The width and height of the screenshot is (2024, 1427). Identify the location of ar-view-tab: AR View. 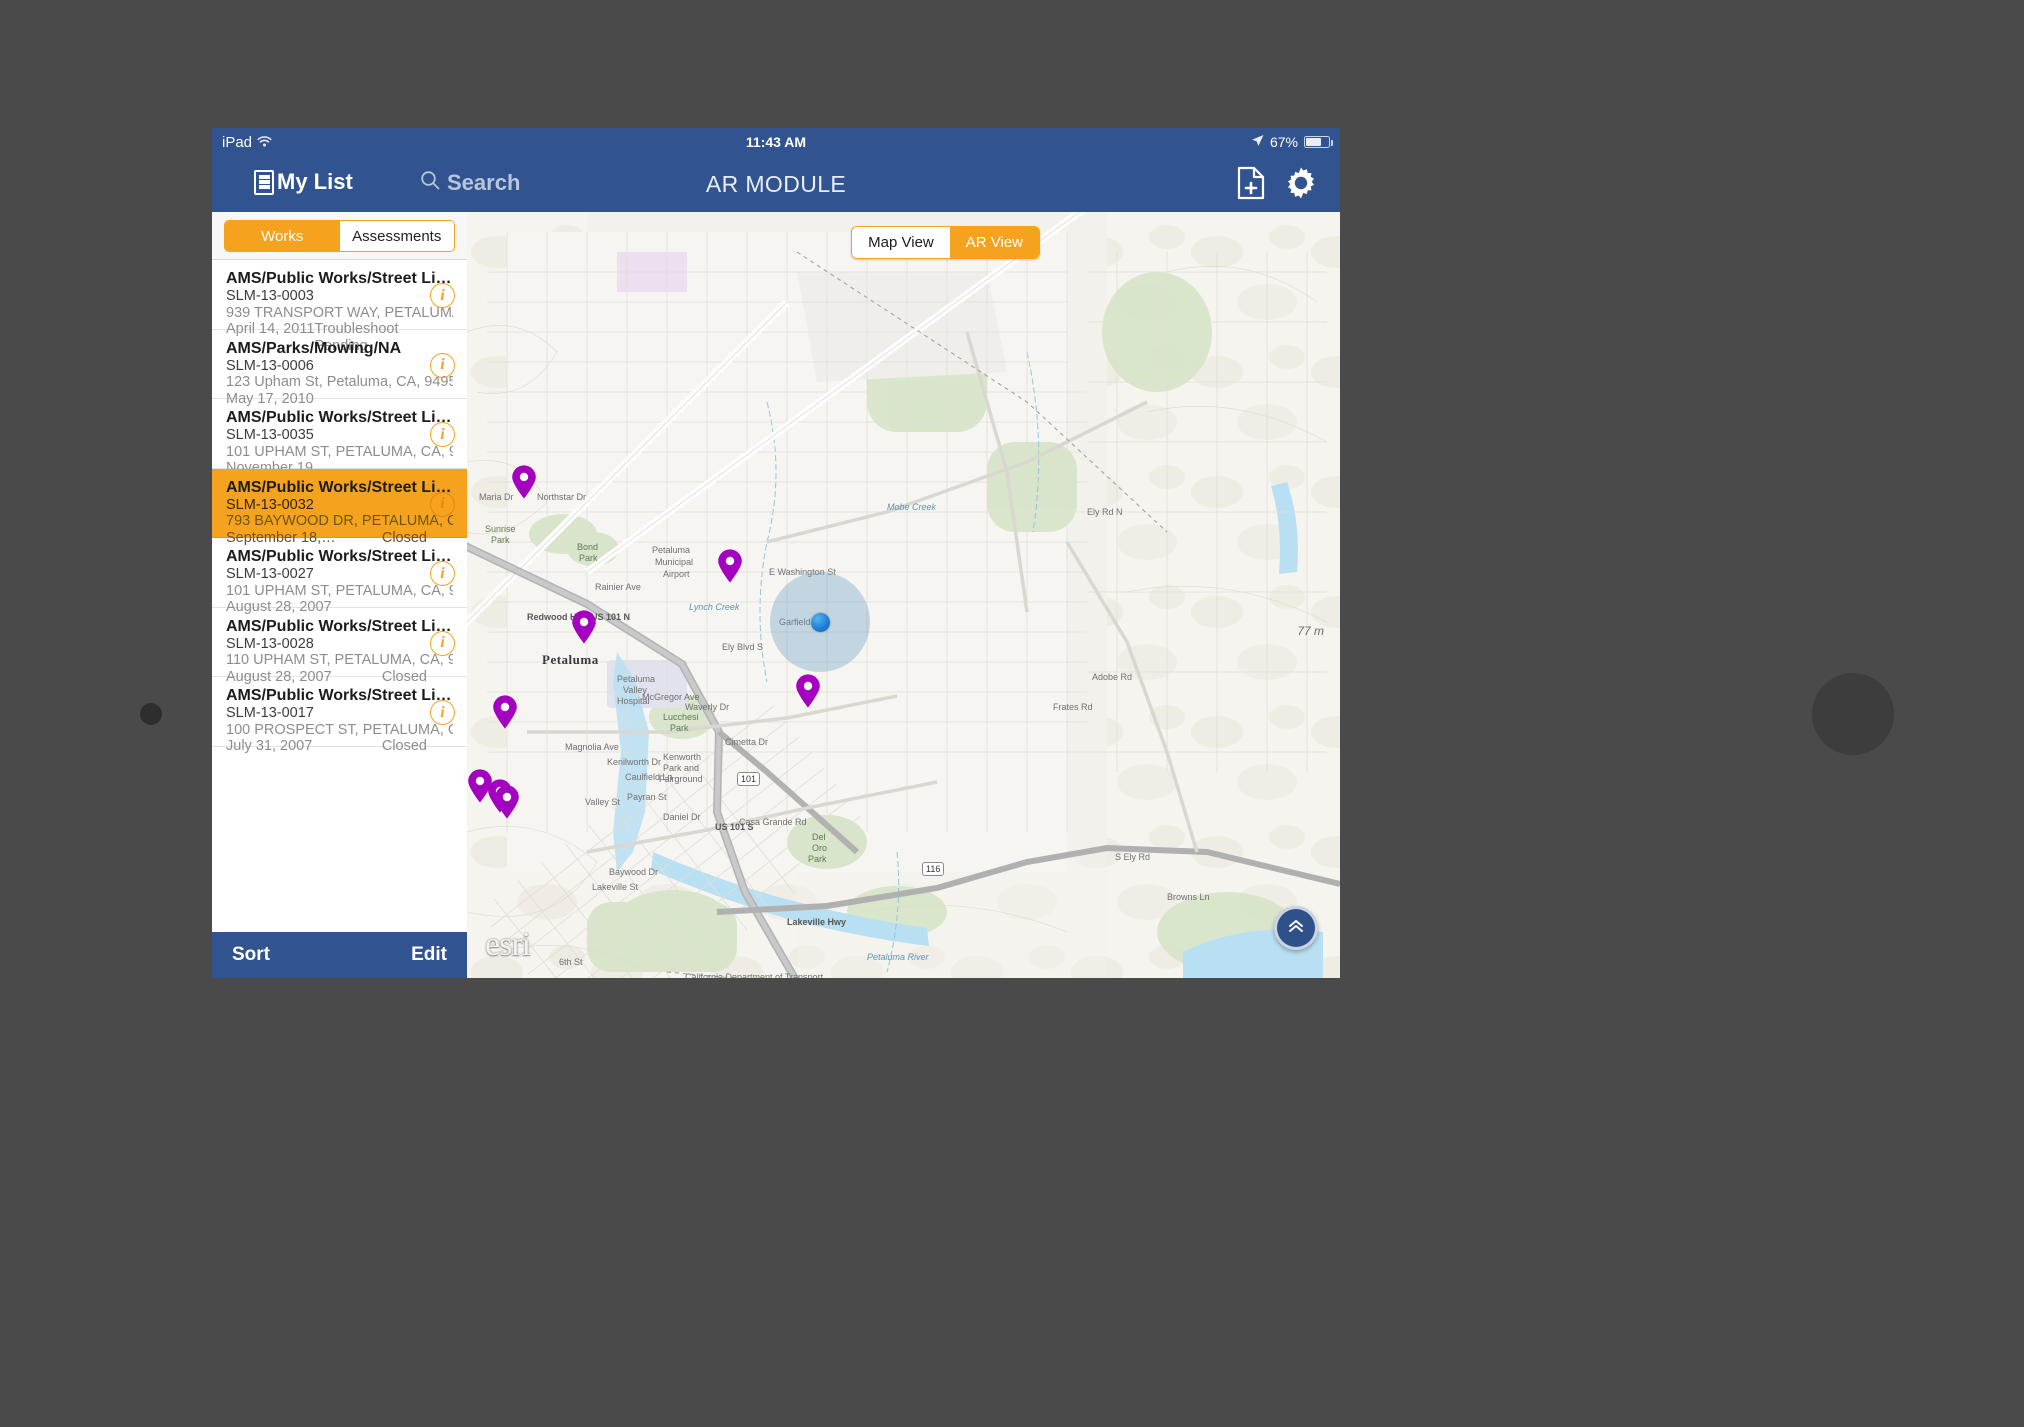
(994, 242).